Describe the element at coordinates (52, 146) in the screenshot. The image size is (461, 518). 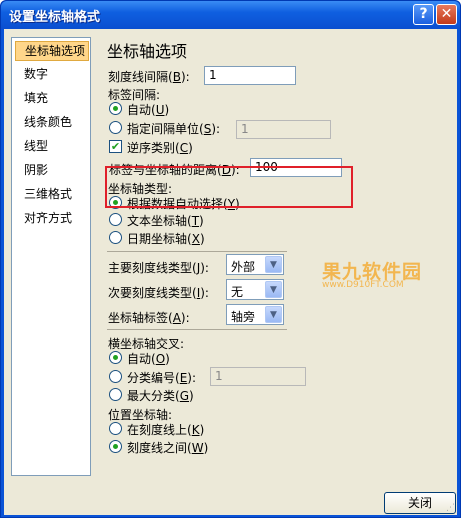
I see `sidebar-item-line-style: 线型` at that location.